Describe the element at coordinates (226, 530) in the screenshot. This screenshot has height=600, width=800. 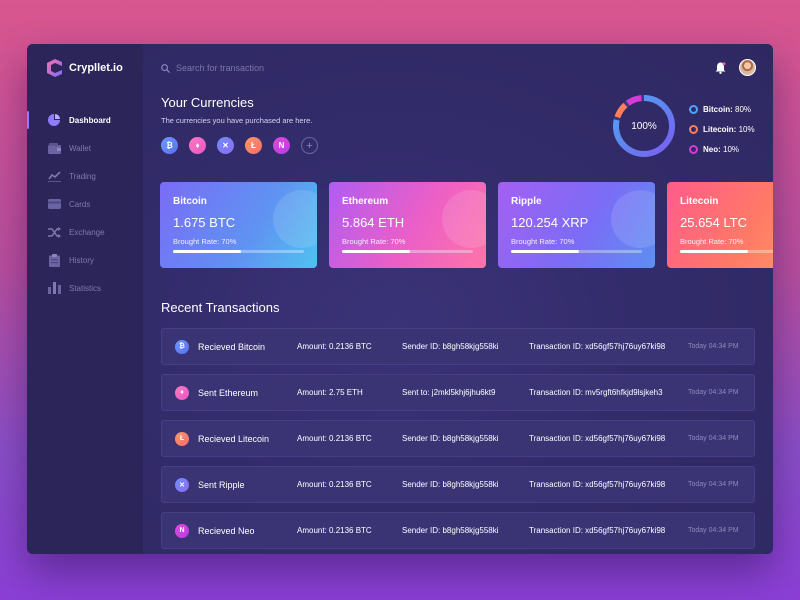
I see `transaction-name: Recieved Neo` at that location.